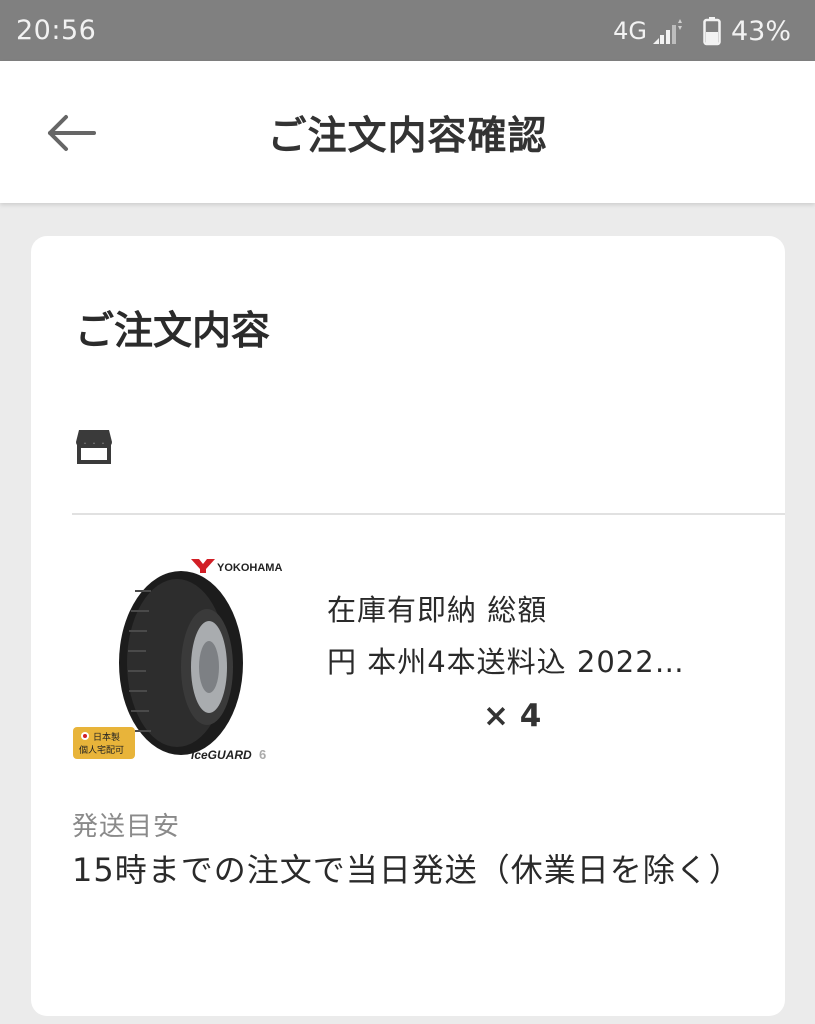 This screenshot has height=1024, width=815. I want to click on section-title: ご注文内容, so click(173, 331).